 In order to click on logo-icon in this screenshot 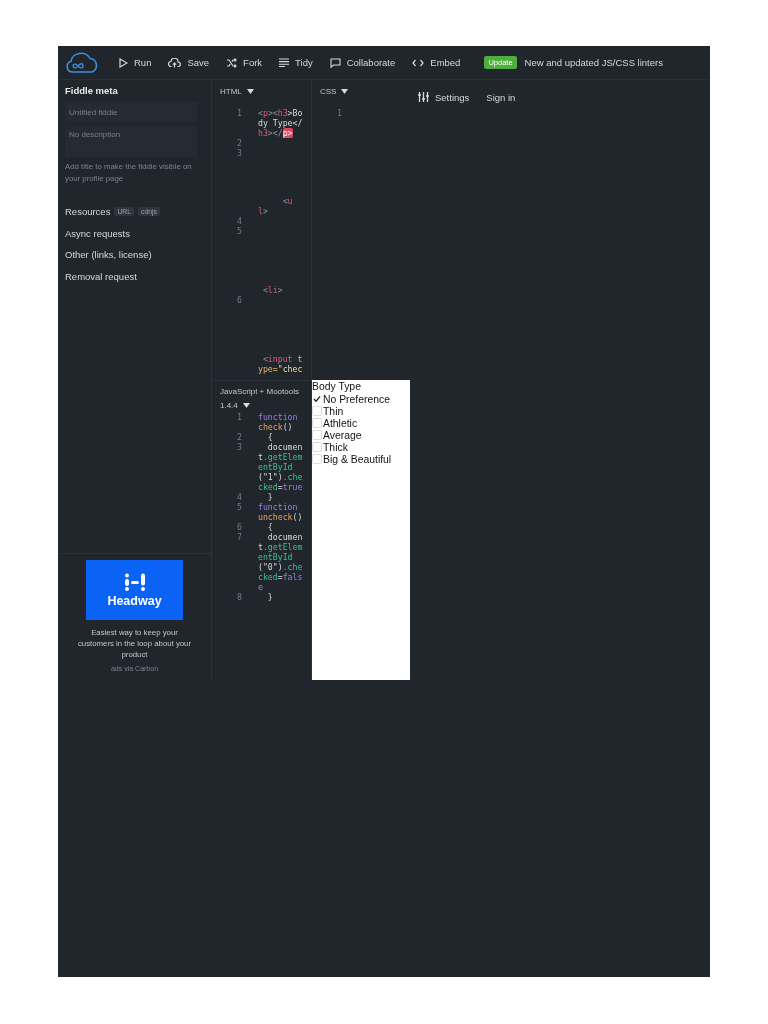, I will do `click(134, 581)`.